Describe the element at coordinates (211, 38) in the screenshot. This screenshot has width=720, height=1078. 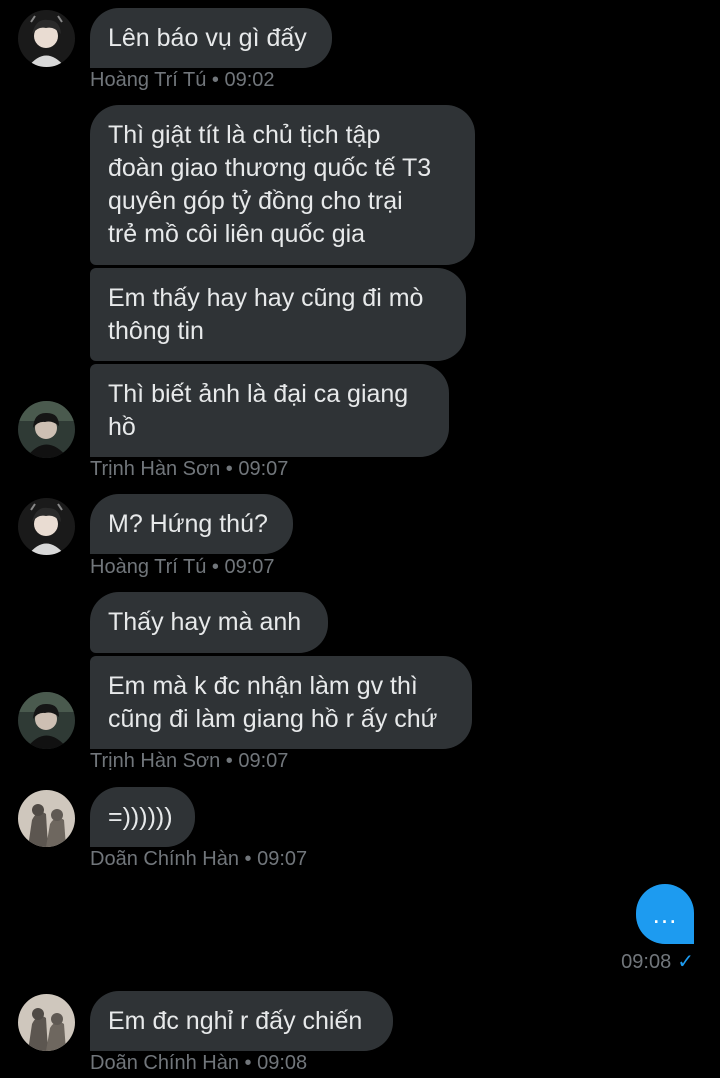
I see `message-bubble: Lên báo vụ gì đấy` at that location.